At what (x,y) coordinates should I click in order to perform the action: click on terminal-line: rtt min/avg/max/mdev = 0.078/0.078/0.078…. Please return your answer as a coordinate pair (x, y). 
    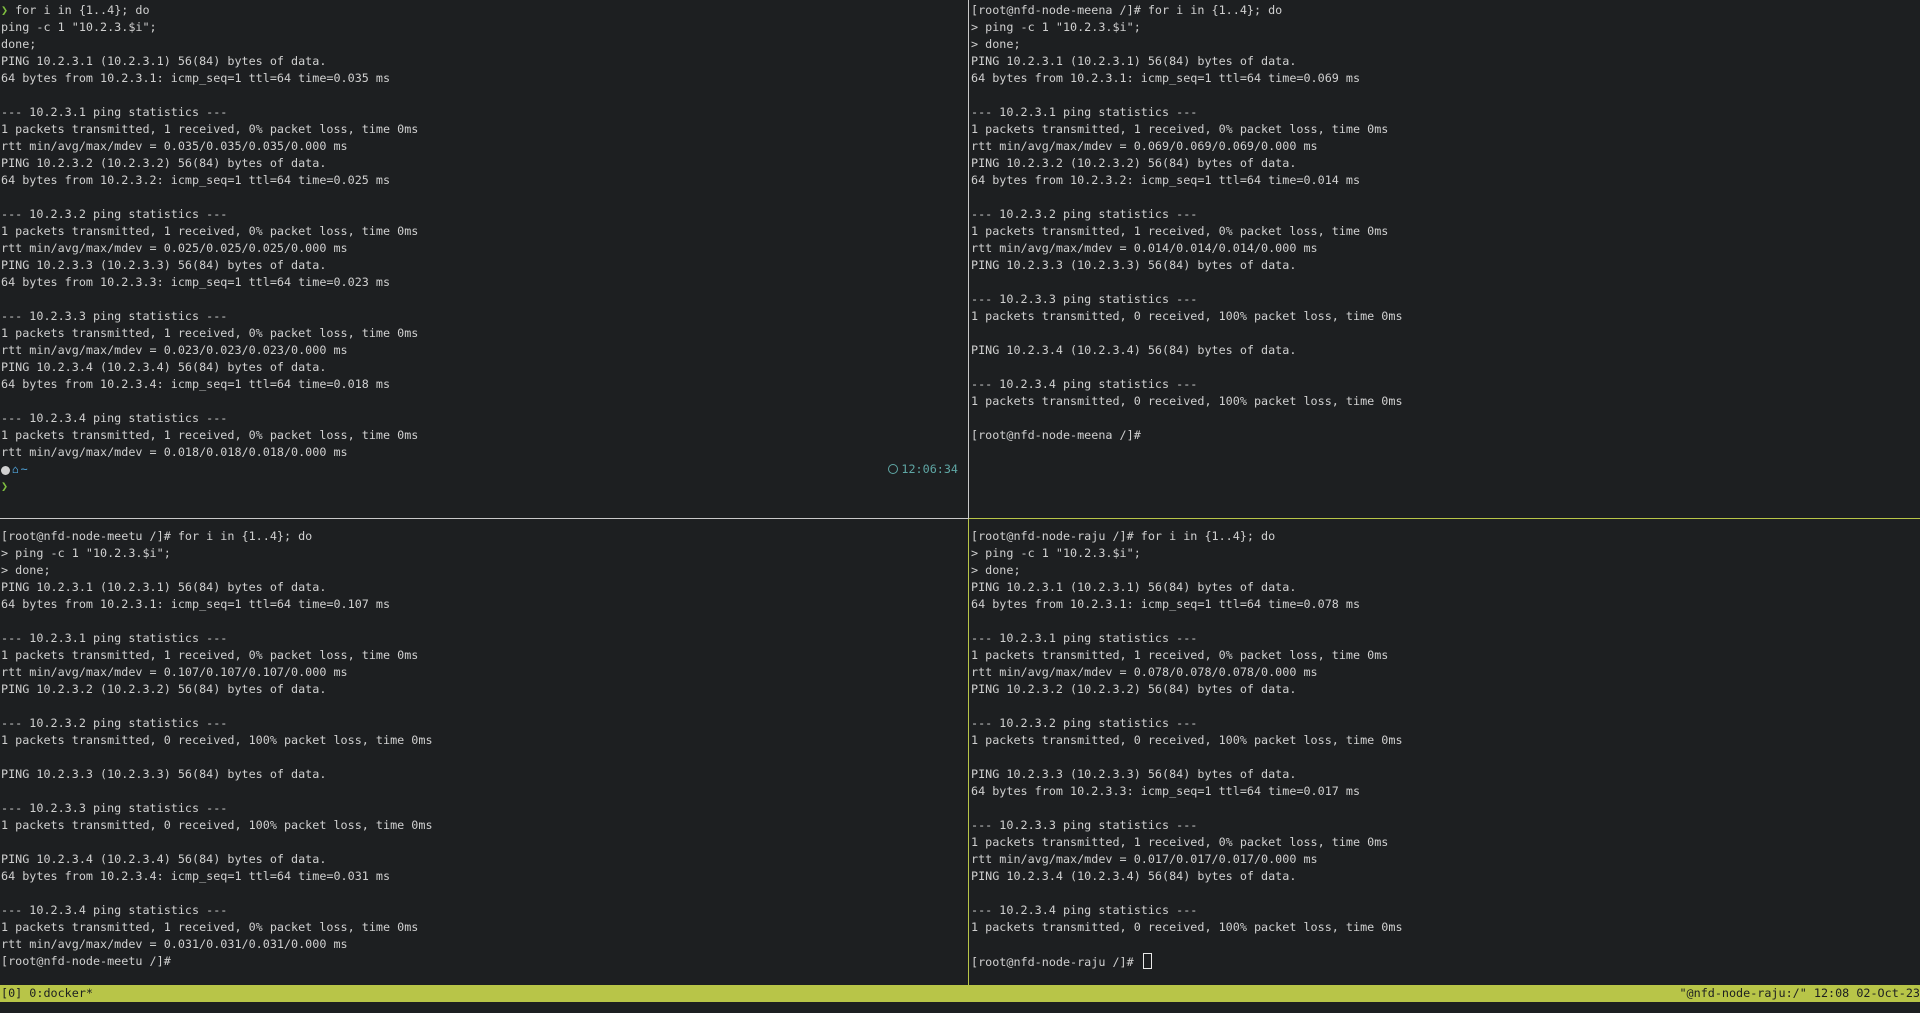
    Looking at the image, I should click on (1144, 672).